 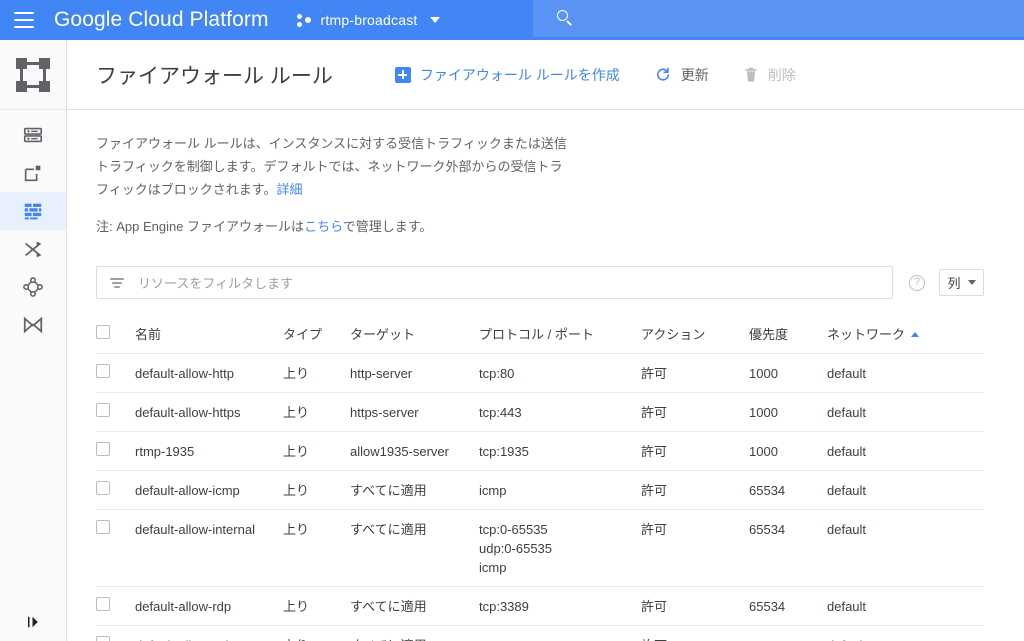 What do you see at coordinates (767, 529) in the screenshot?
I see `cell-priority: 65534` at bounding box center [767, 529].